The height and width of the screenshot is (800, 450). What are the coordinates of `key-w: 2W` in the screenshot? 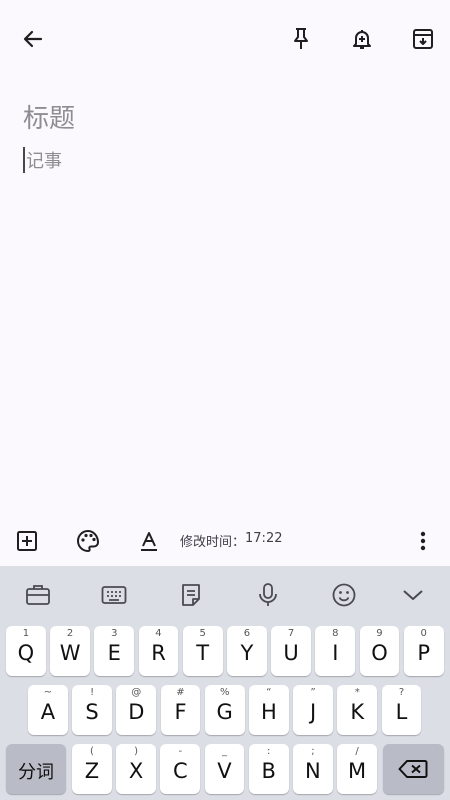 It's located at (70, 651).